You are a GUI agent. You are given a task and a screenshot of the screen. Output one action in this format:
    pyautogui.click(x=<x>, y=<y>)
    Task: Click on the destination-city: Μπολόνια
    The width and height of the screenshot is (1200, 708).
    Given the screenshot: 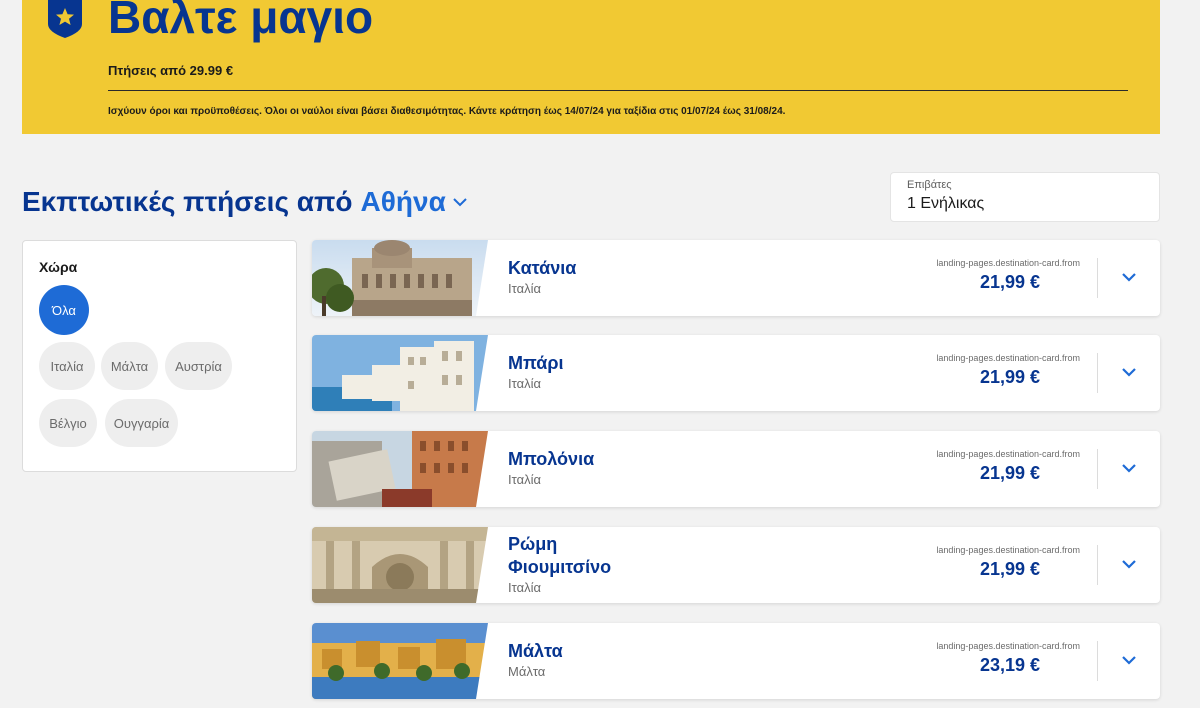 What is the action you would take?
    pyautogui.click(x=551, y=459)
    